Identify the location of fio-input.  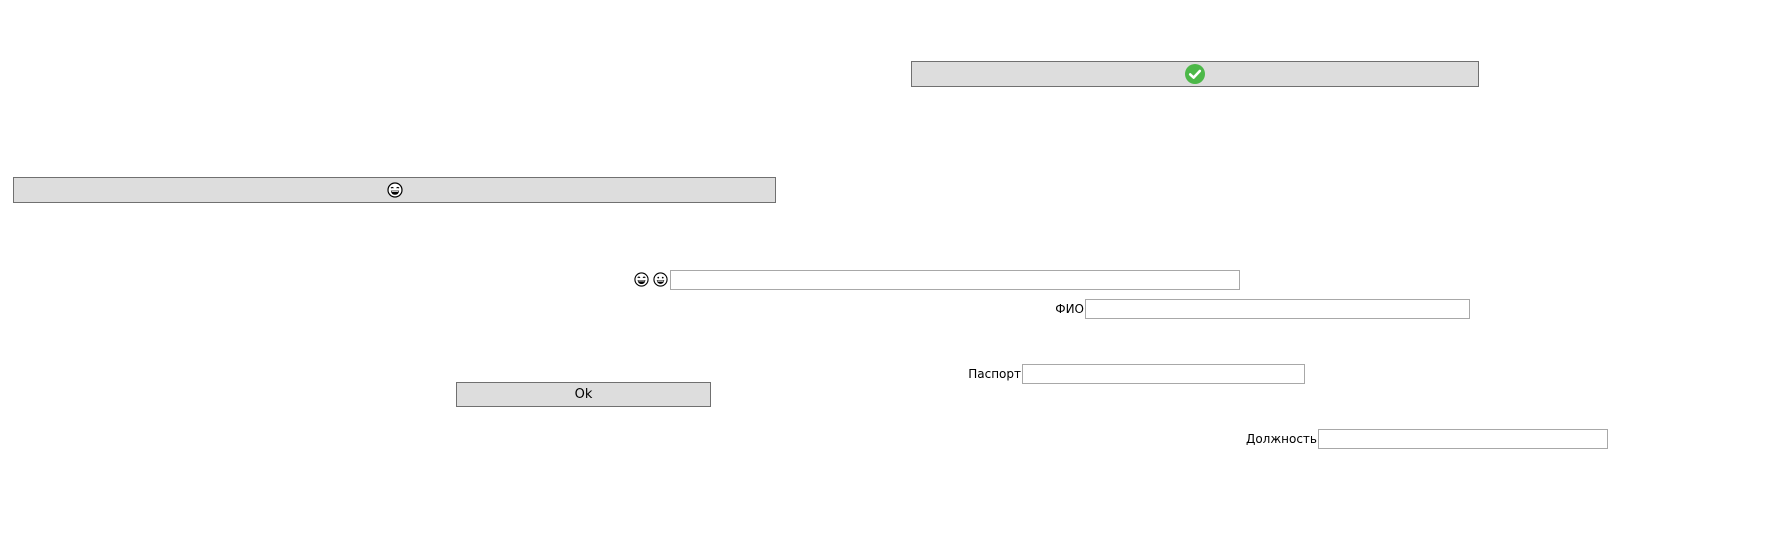
(1277, 309).